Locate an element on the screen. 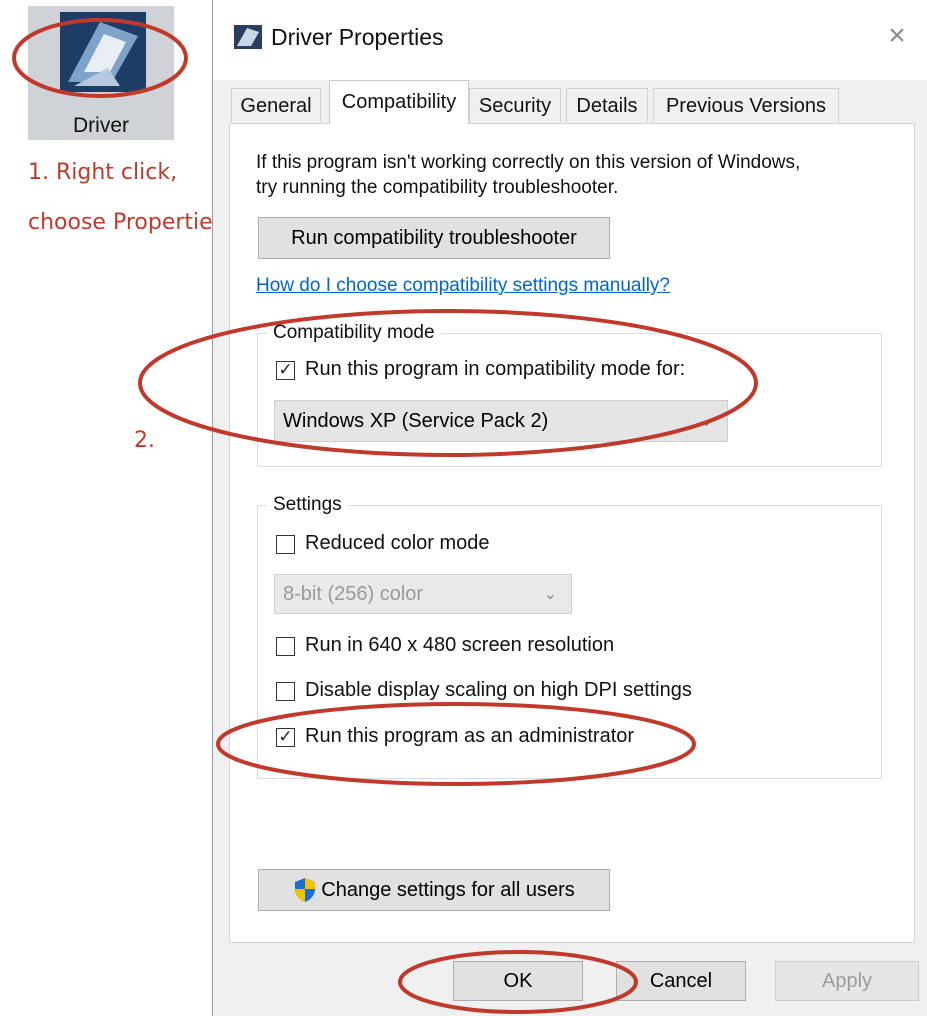 Image resolution: width=927 pixels, height=1016 pixels. color-depth-select: 8-bit (256) color ⌄ is located at coordinates (423, 594).